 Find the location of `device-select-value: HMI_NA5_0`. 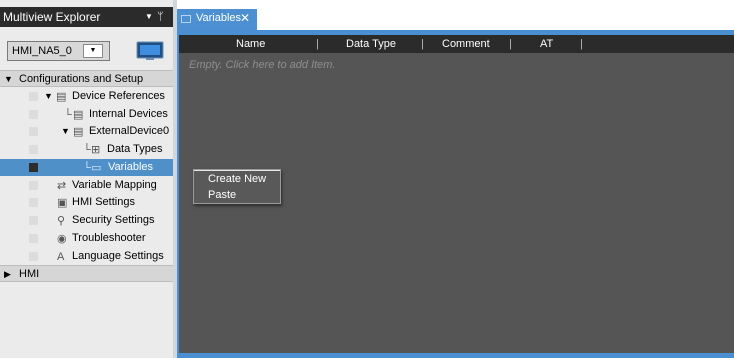

device-select-value: HMI_NA5_0 is located at coordinates (42, 51).